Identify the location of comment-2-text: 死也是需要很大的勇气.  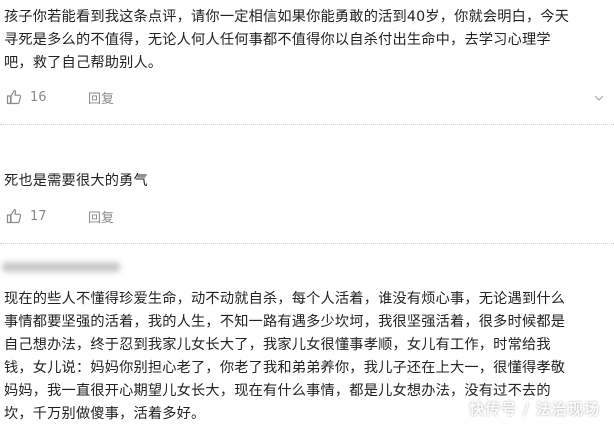
(307, 181).